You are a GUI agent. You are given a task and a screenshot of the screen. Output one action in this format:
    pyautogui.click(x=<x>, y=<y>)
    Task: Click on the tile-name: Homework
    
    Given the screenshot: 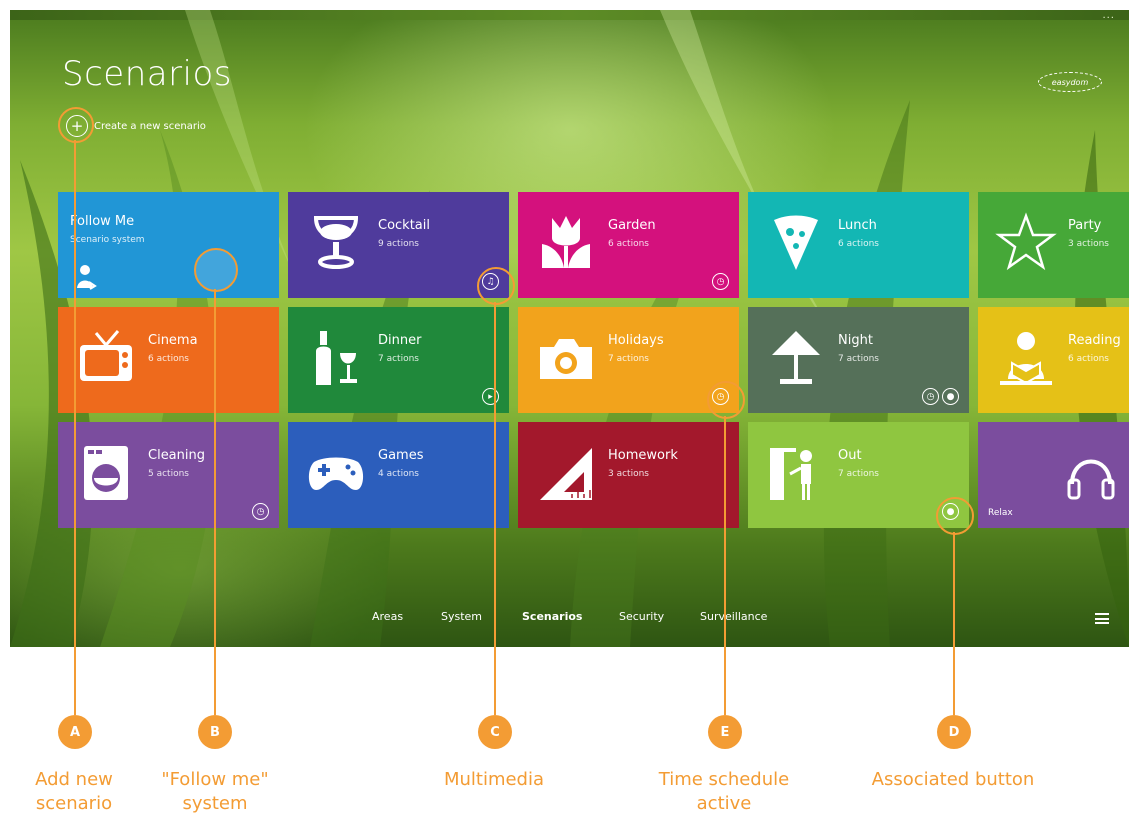 What is the action you would take?
    pyautogui.click(x=643, y=455)
    